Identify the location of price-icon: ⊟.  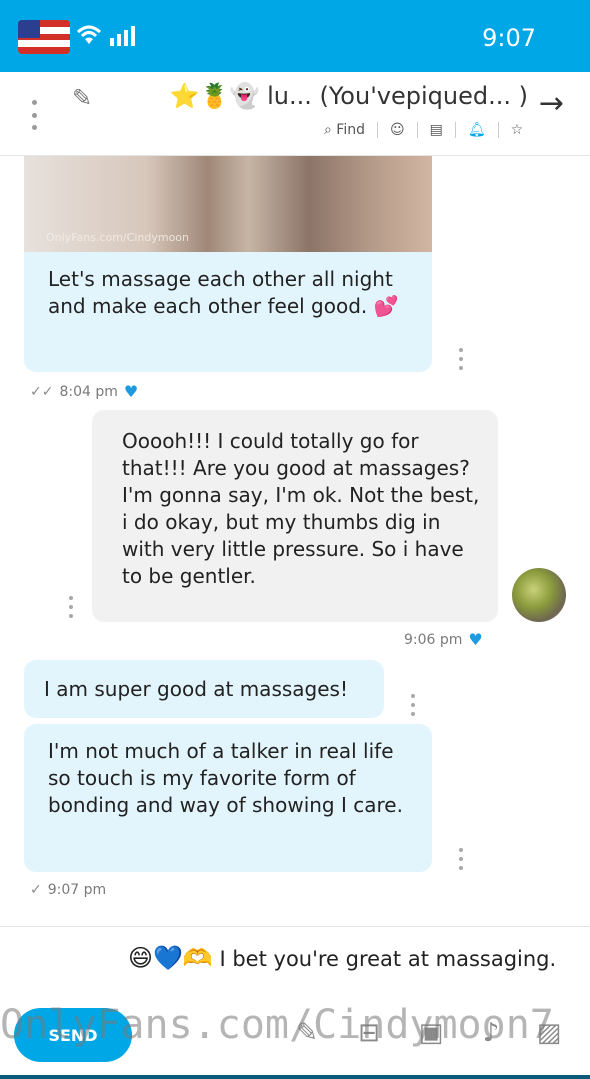
(369, 1035).